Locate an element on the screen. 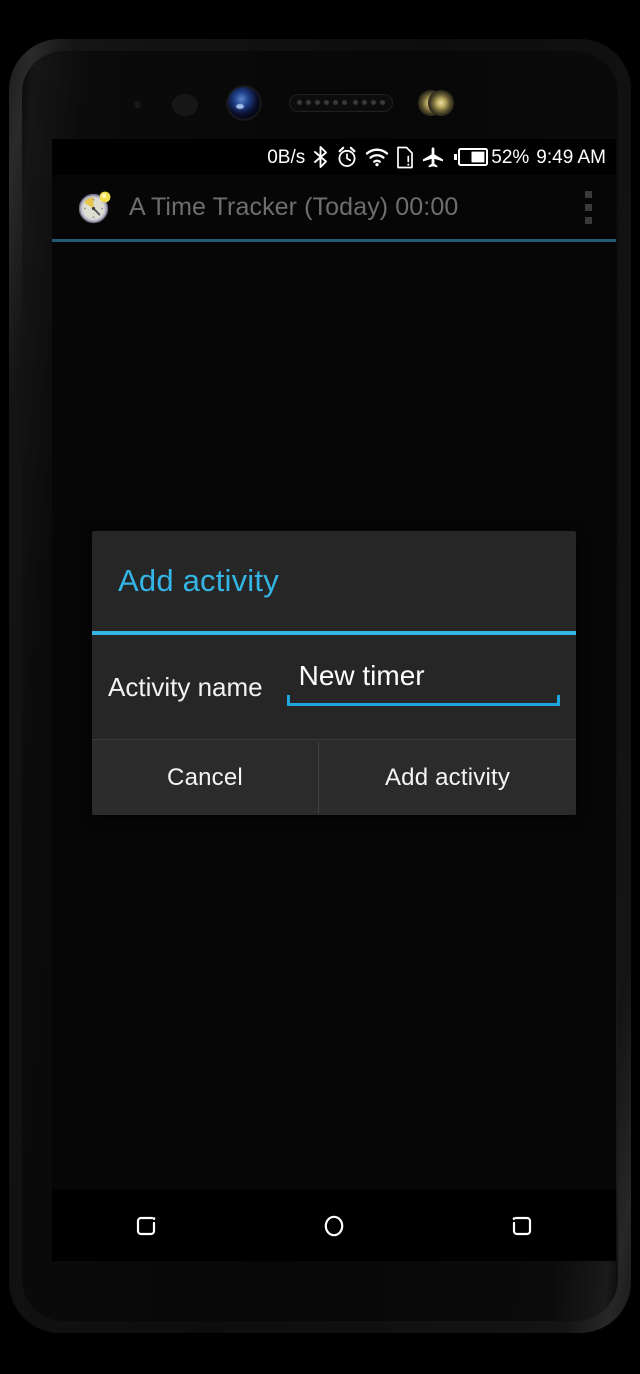 This screenshot has width=640, height=1374. home-icon is located at coordinates (334, 1225).